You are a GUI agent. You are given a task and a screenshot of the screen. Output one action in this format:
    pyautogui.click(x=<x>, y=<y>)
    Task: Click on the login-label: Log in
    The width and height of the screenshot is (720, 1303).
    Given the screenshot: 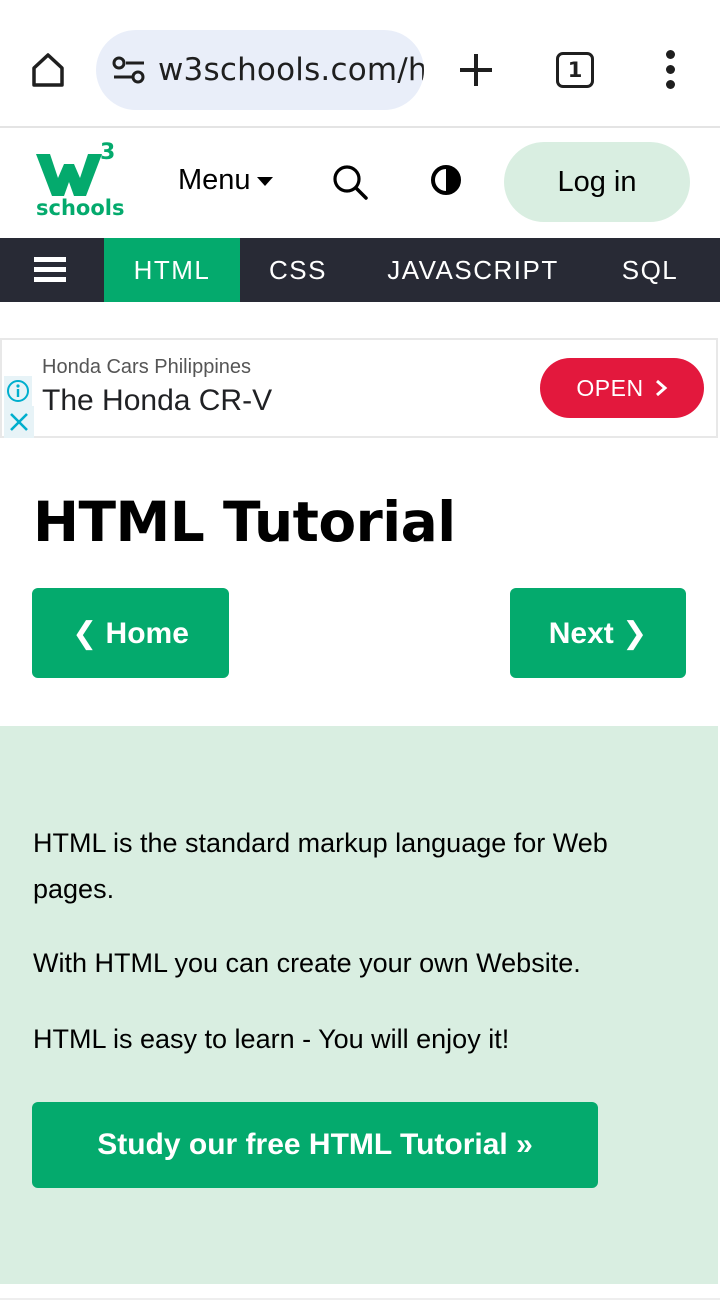 What is the action you would take?
    pyautogui.click(x=597, y=181)
    